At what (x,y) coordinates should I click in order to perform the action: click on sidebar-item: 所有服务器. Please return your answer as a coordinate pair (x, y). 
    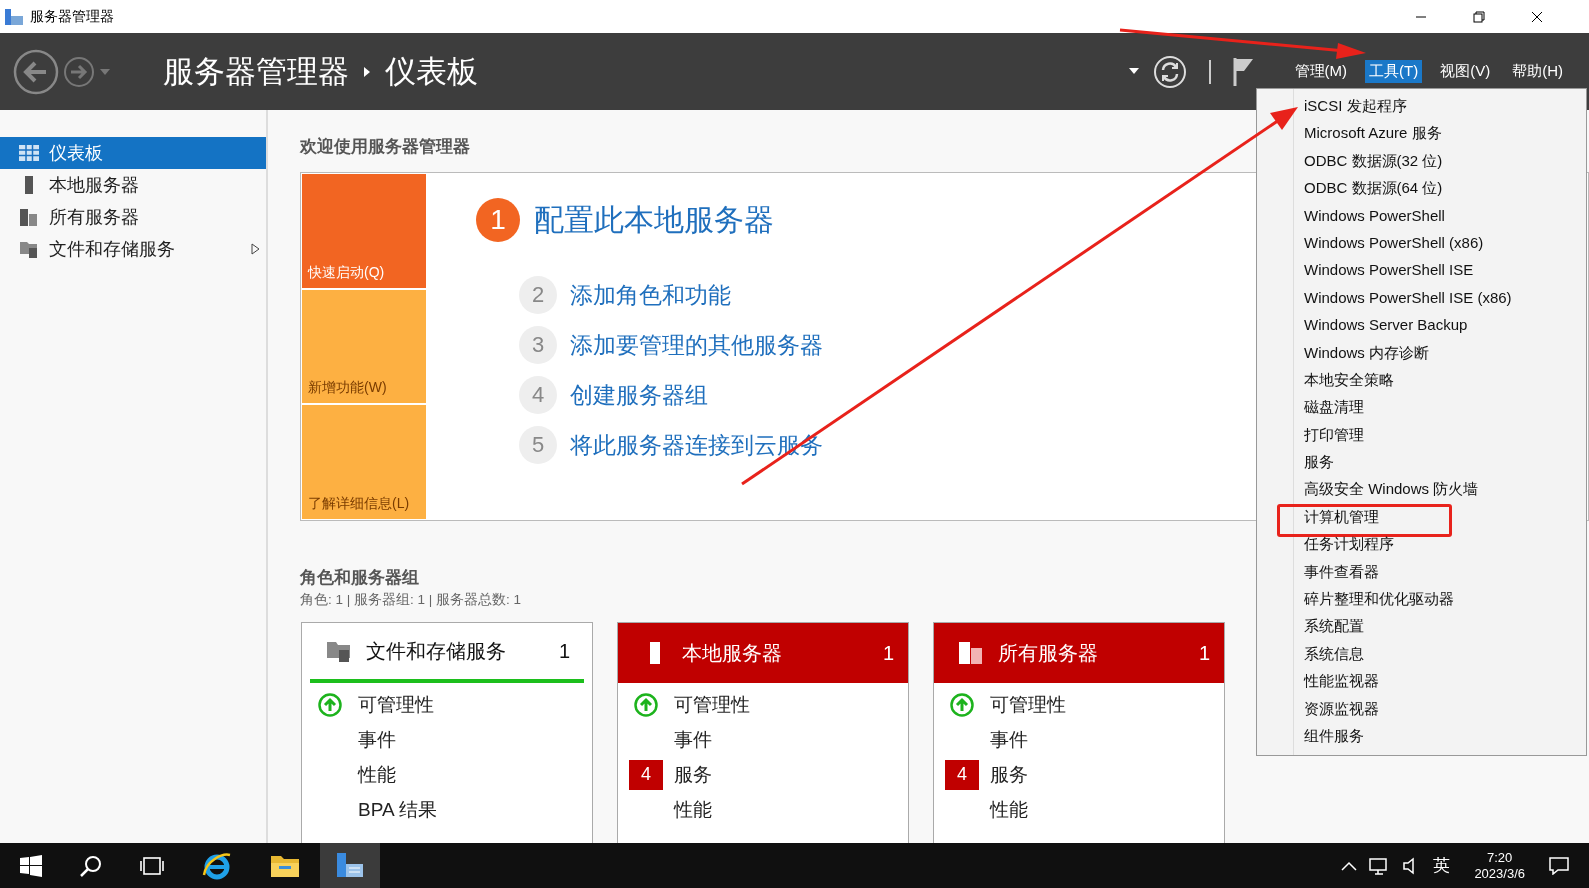
    Looking at the image, I should click on (133, 217).